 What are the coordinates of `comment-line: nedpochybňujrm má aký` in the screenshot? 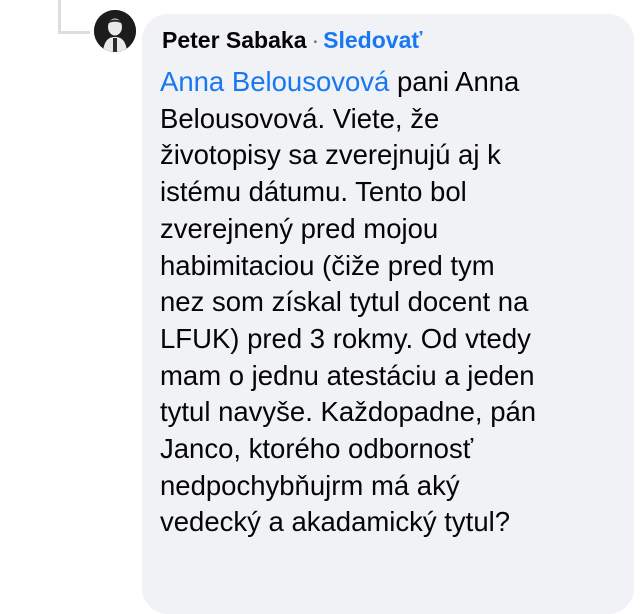 It's located at (310, 485).